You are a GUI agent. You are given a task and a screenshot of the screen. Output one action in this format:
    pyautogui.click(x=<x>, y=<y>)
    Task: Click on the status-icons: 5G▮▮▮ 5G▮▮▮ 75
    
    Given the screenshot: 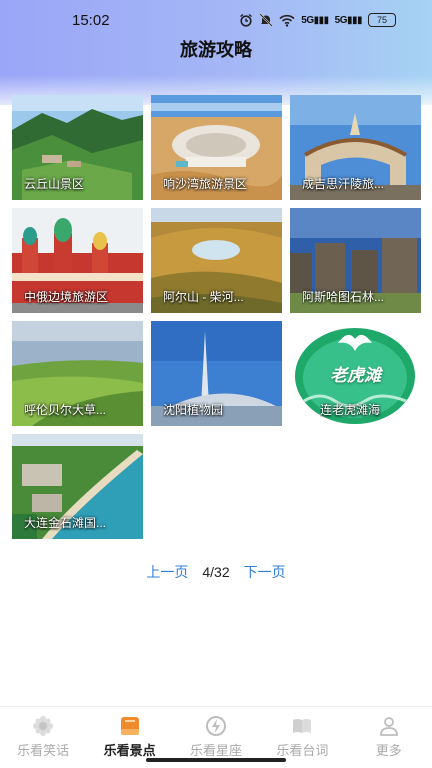 What is the action you would take?
    pyautogui.click(x=317, y=20)
    